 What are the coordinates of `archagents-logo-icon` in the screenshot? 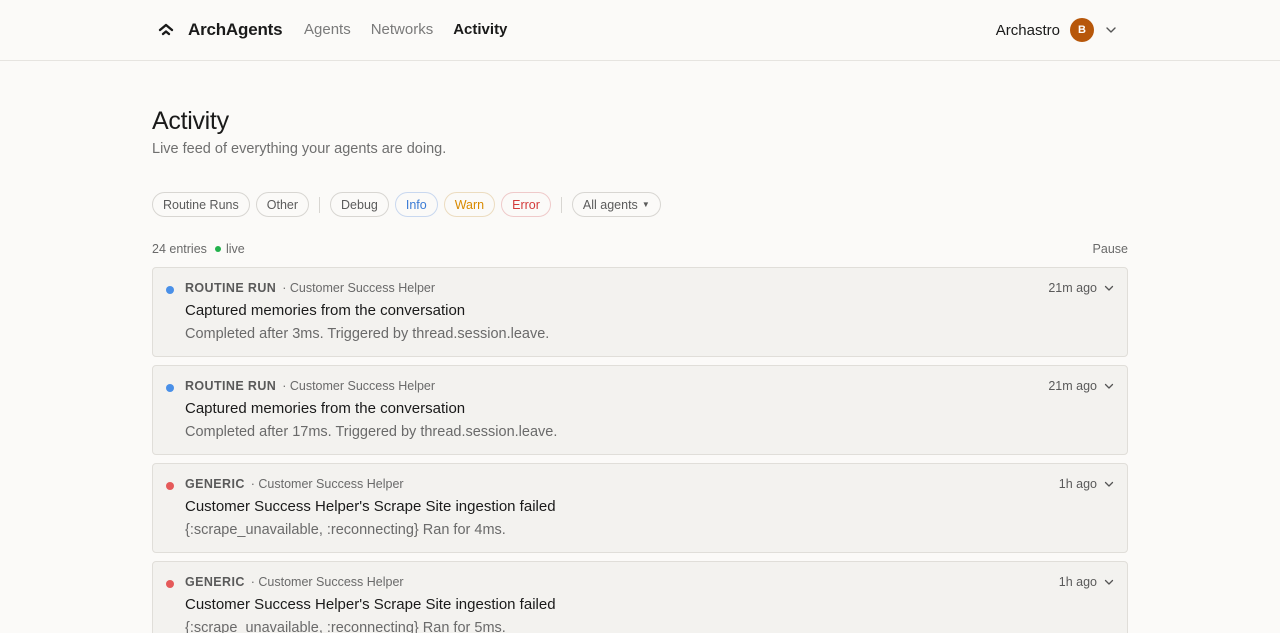 It's located at (166, 30).